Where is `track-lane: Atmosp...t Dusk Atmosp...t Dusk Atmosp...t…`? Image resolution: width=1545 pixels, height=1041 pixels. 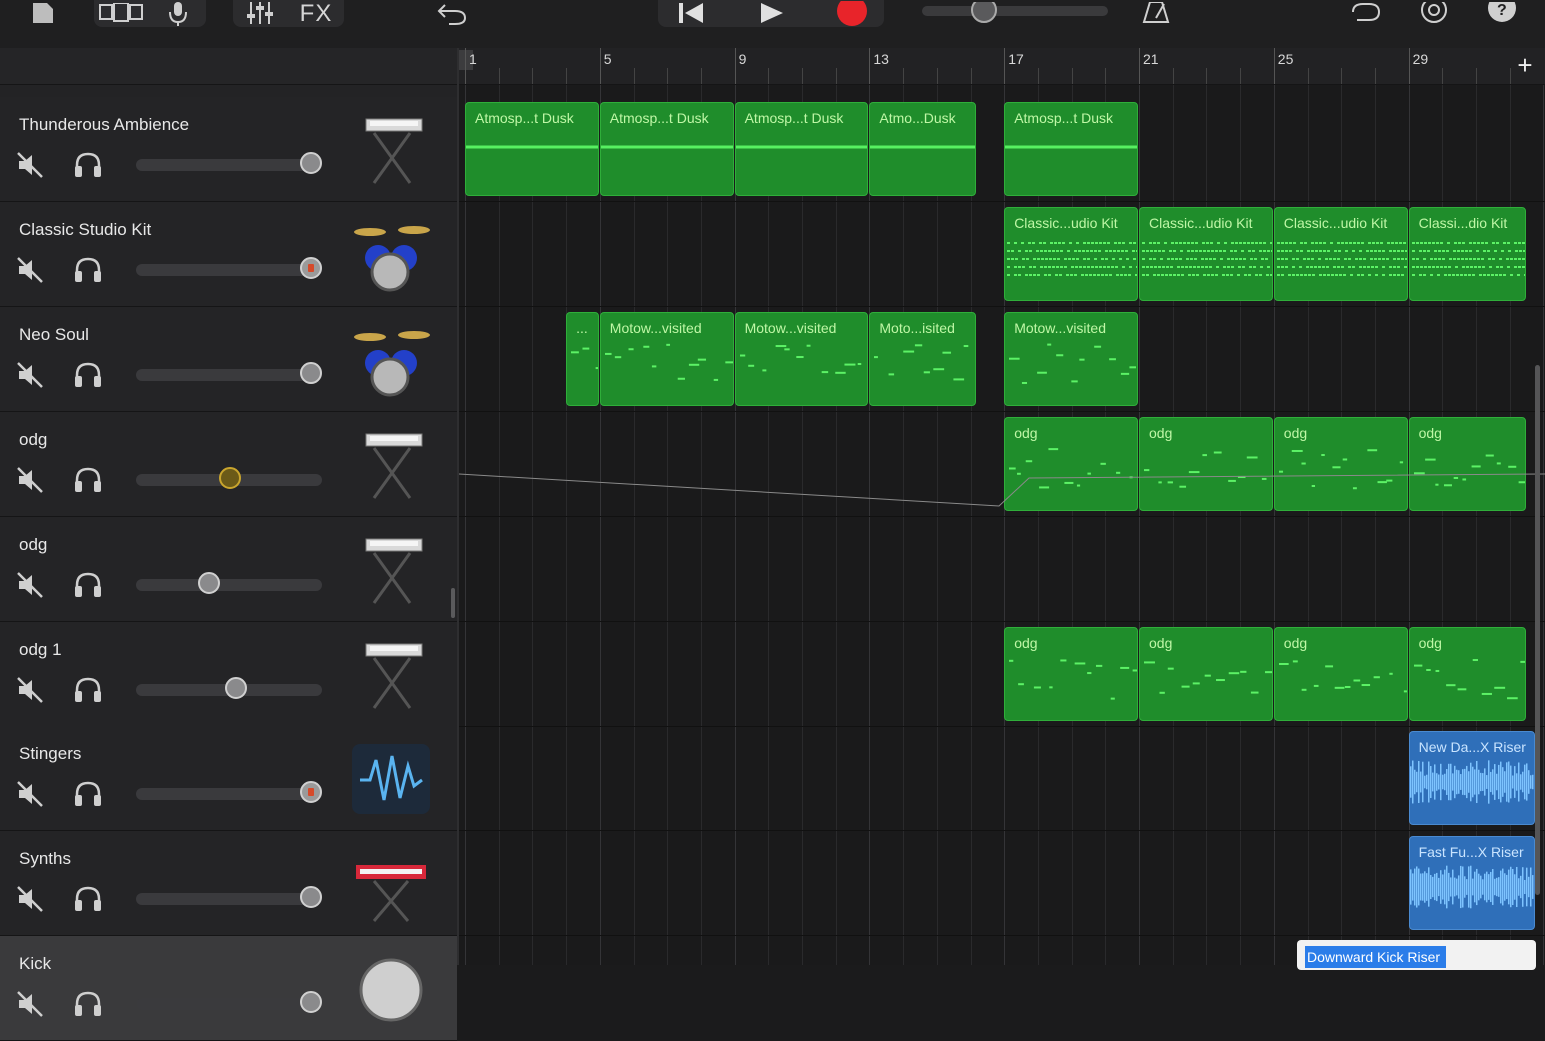 track-lane: Atmosp...t Dusk Atmosp...t Dusk Atmosp...t… is located at coordinates (1002, 149).